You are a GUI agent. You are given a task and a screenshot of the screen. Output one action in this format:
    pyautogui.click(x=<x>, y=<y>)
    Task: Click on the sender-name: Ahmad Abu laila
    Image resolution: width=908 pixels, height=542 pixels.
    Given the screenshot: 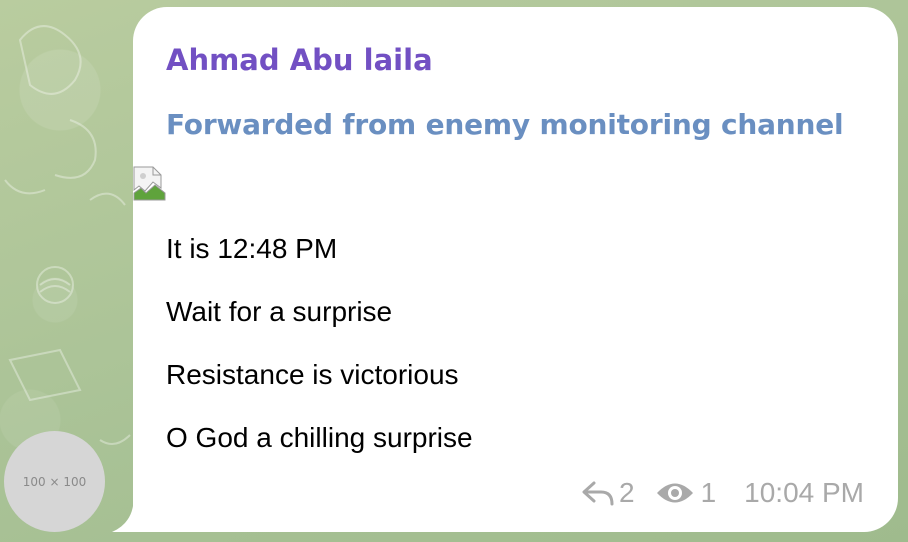 What is the action you would take?
    pyautogui.click(x=299, y=60)
    